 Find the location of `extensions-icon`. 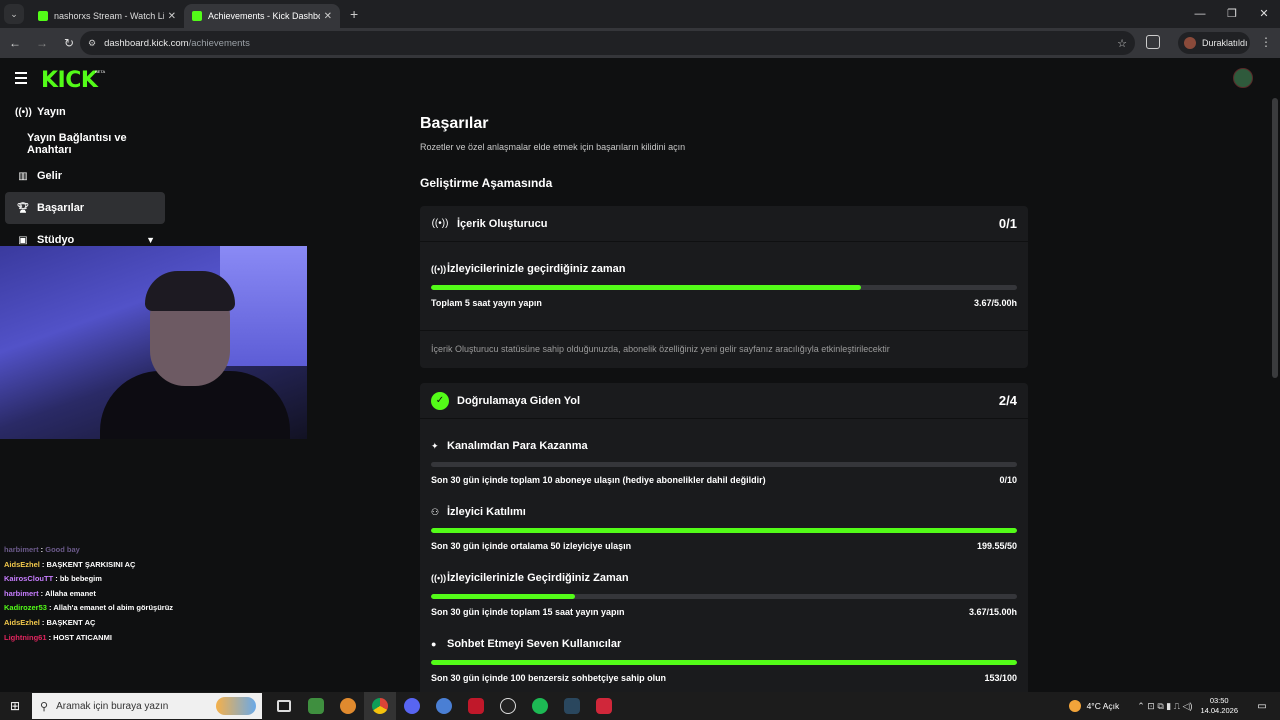

extensions-icon is located at coordinates (1153, 42).